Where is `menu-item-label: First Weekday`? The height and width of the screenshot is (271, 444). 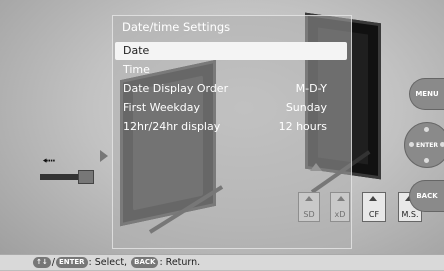
menu-item-label: First Weekday is located at coordinates (162, 107).